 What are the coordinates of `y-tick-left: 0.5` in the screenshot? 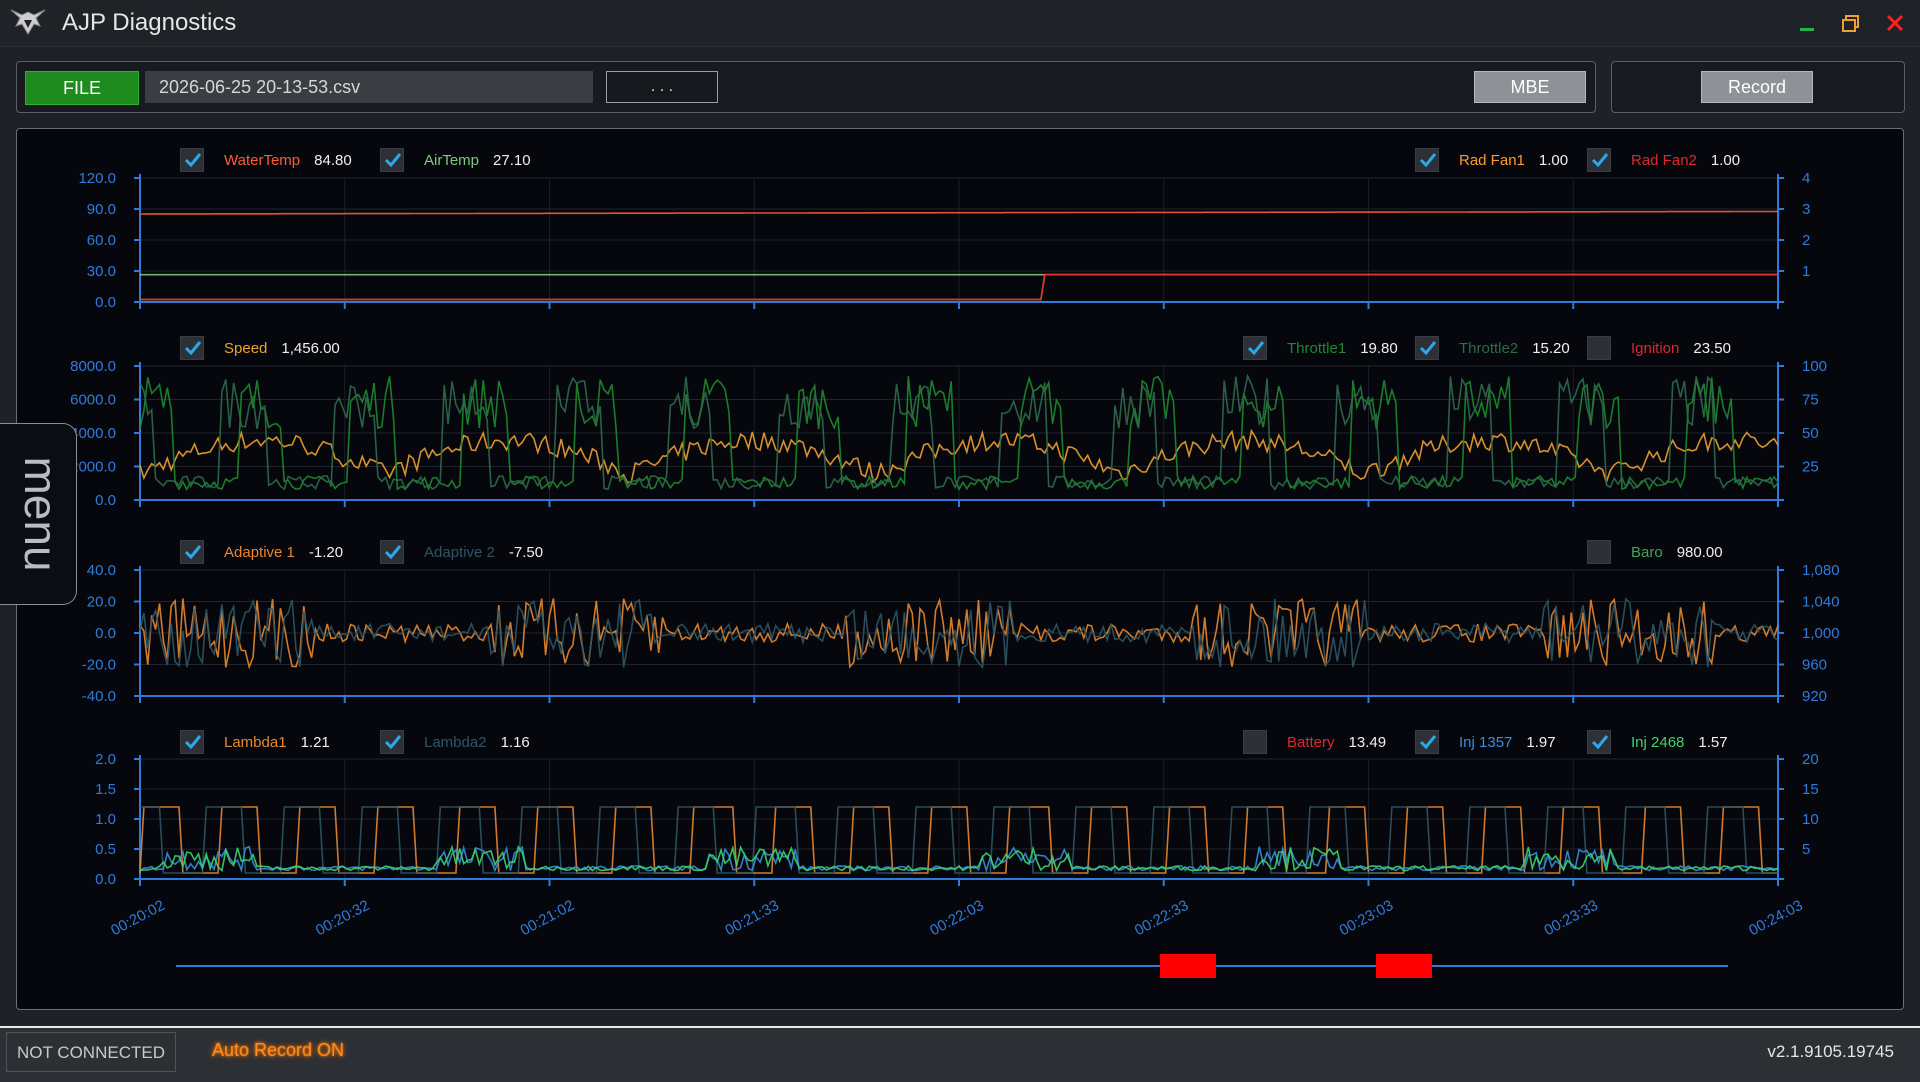 It's located at (105, 849).